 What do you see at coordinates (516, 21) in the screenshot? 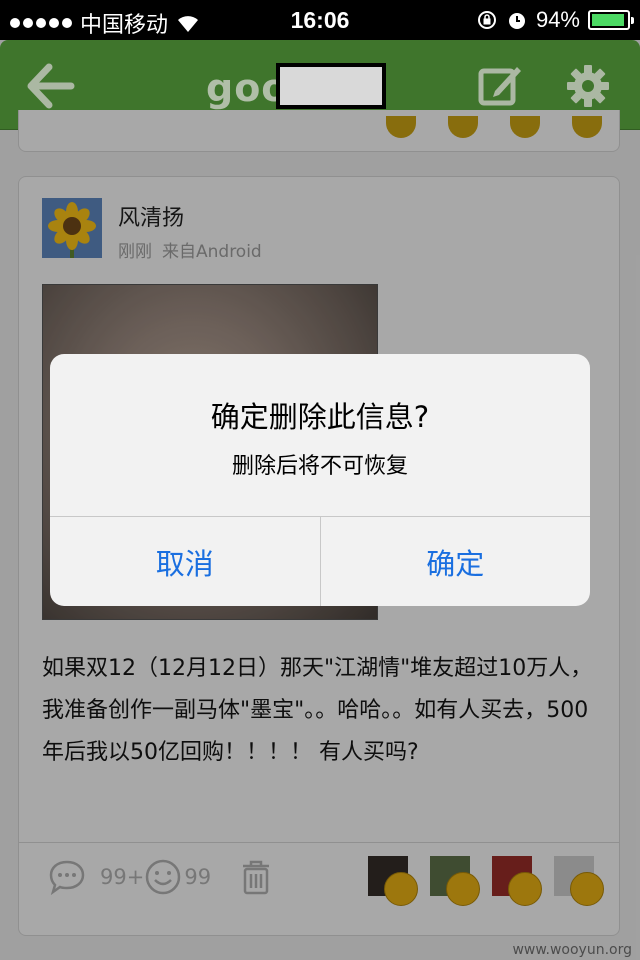
I see `alarm-icon` at bounding box center [516, 21].